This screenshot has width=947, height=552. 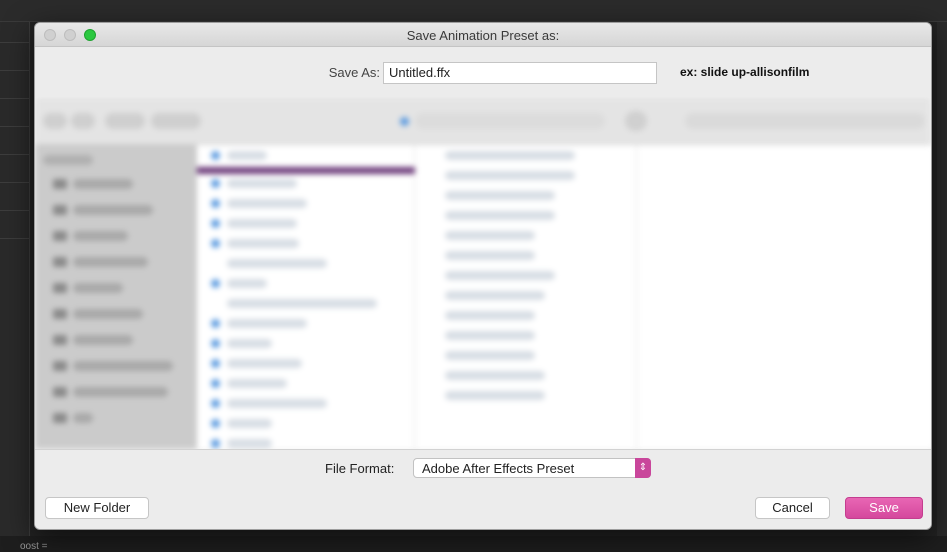 What do you see at coordinates (473, 544) in the screenshot?
I see `background-app-bottom-bar` at bounding box center [473, 544].